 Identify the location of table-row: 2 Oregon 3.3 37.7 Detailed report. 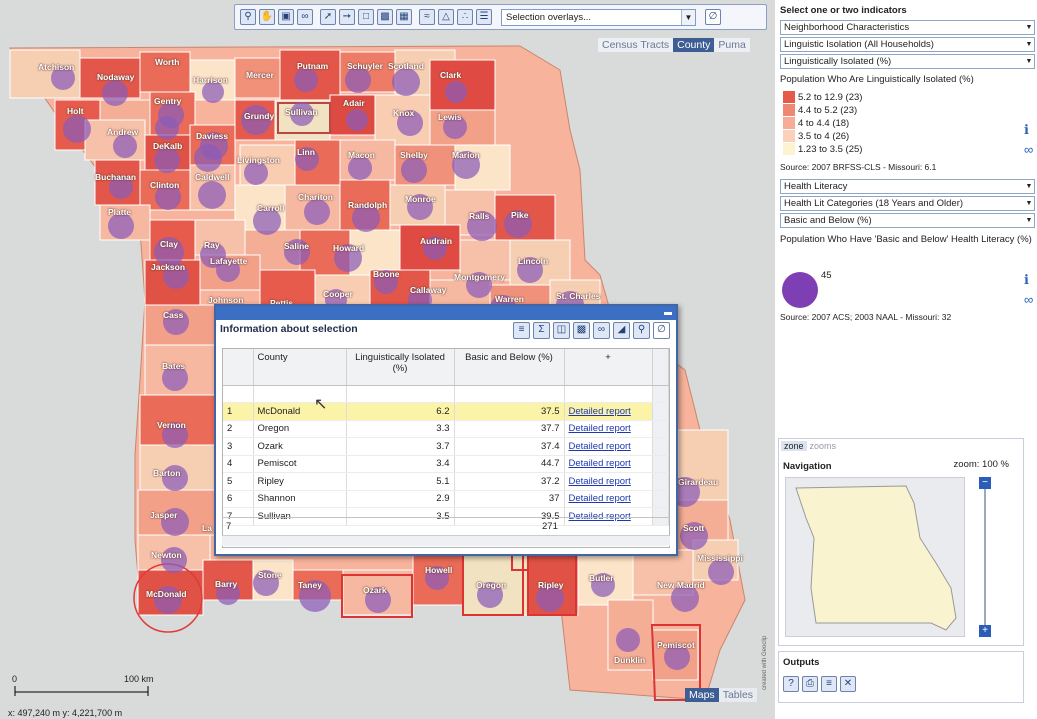
(446, 429).